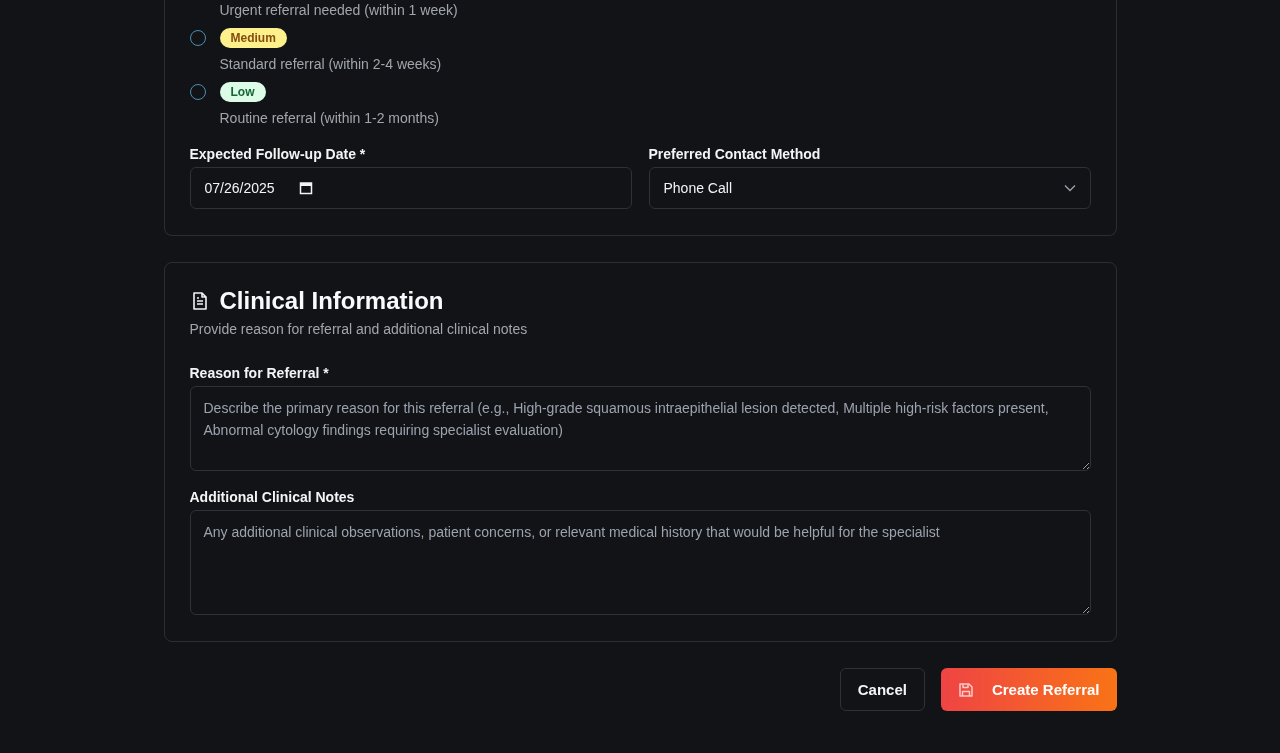  I want to click on text-area: Any additional clinical observations, patient concerns, or relevant medical history that would be helpful for the specialist, so click(640, 562).